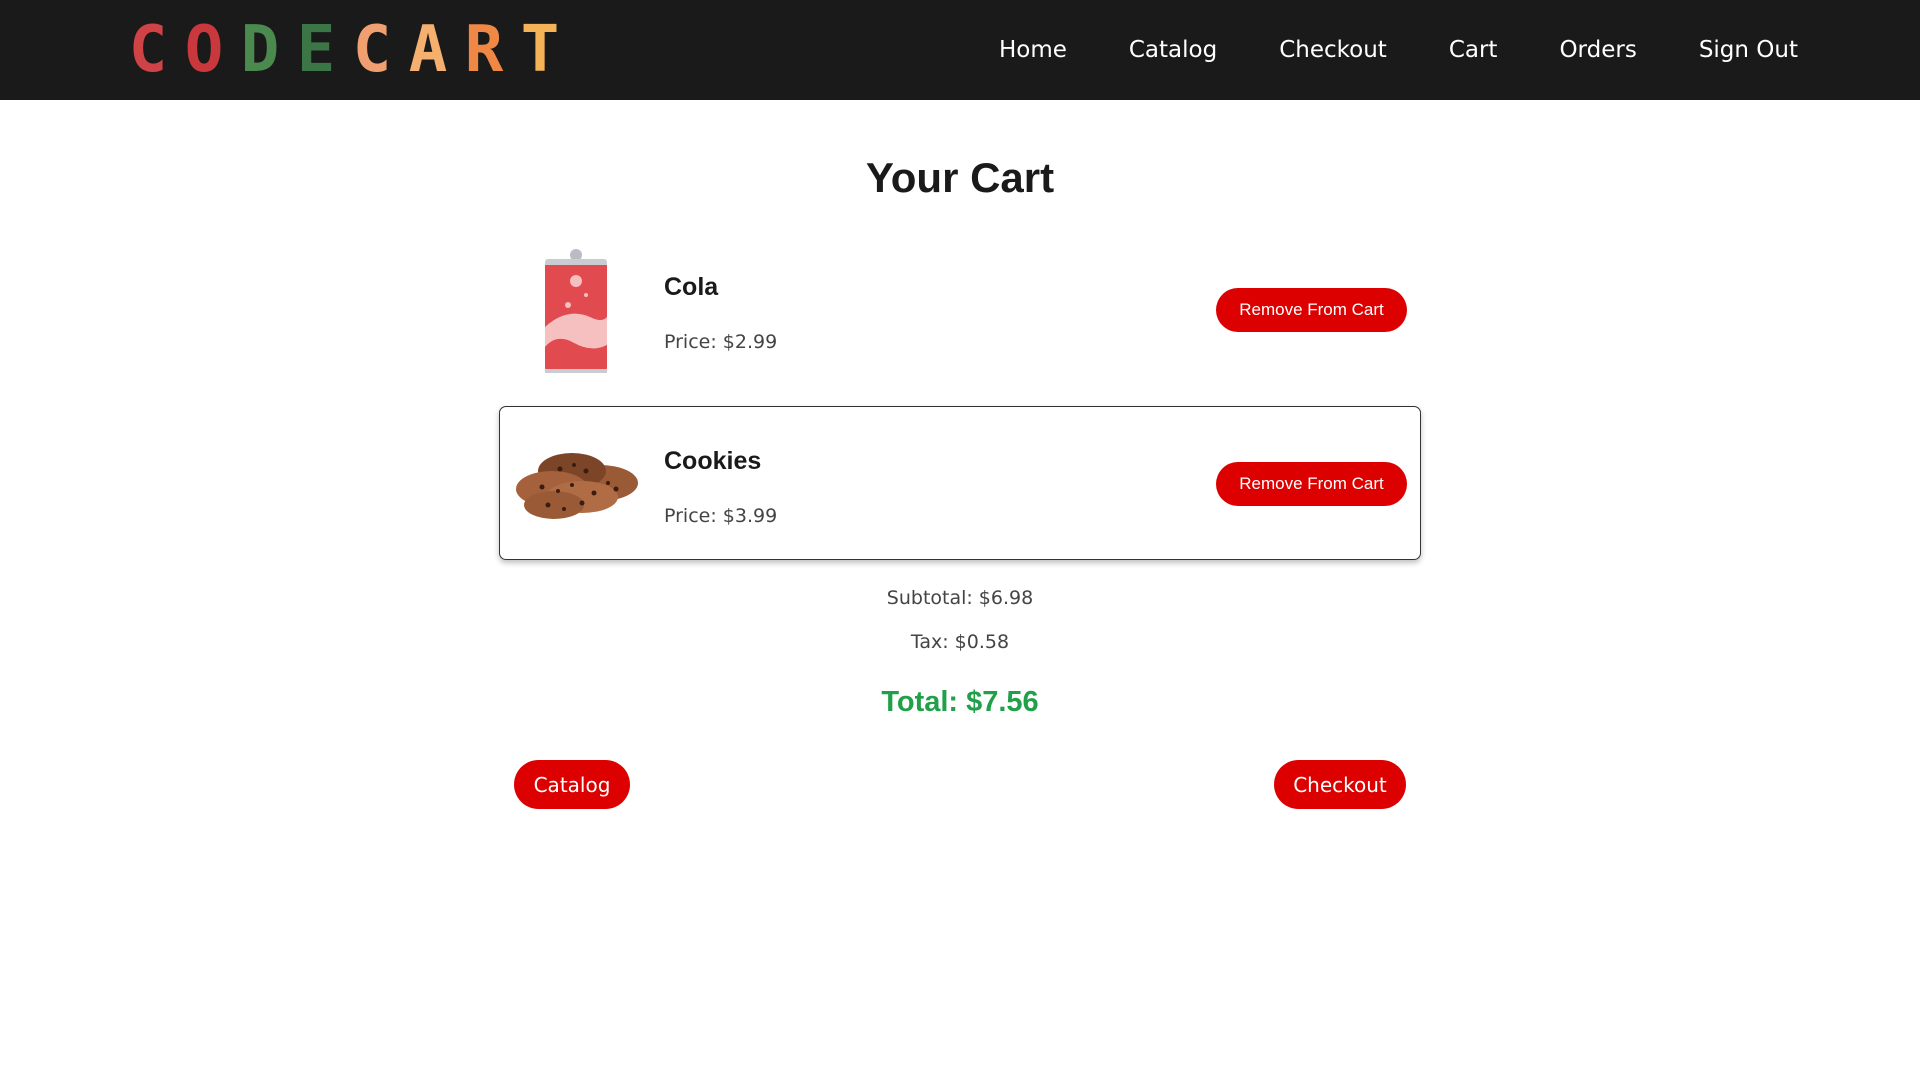  Describe the element at coordinates (1340, 784) in the screenshot. I see `checkout-button: Checkout` at that location.